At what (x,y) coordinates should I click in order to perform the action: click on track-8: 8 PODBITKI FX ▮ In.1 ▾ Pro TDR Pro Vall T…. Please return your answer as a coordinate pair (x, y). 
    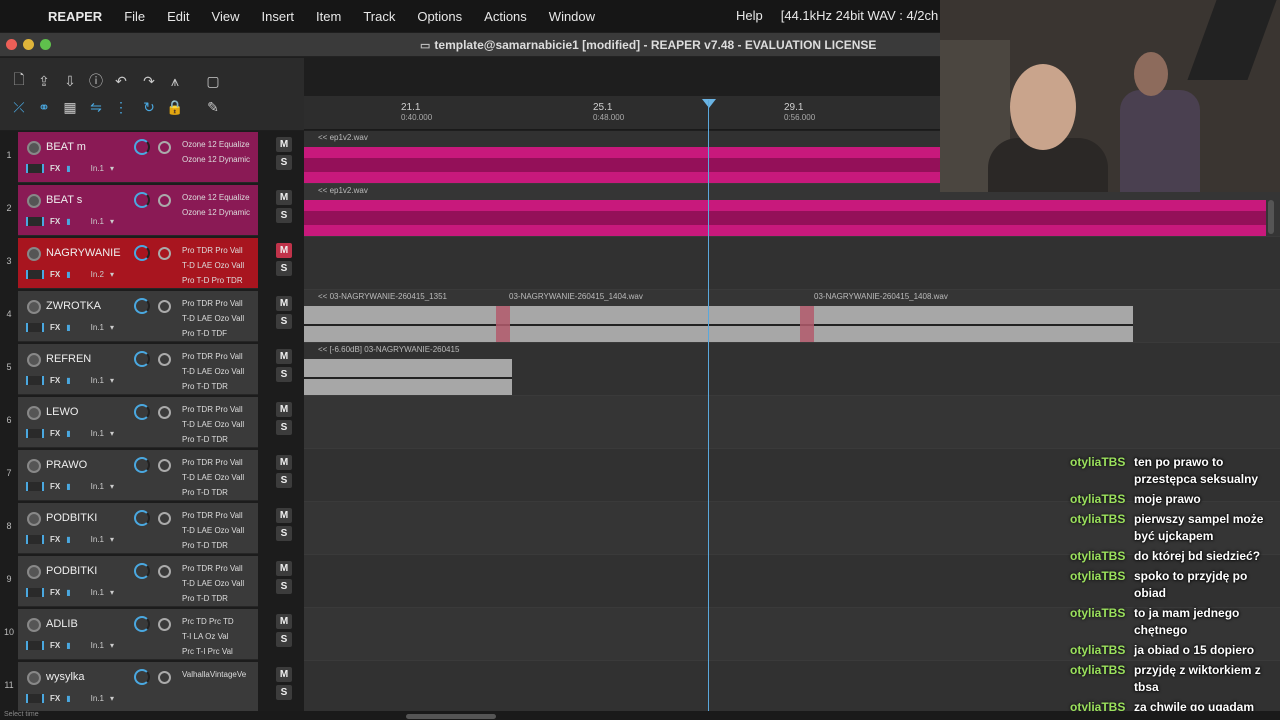
    Looking at the image, I should click on (132, 528).